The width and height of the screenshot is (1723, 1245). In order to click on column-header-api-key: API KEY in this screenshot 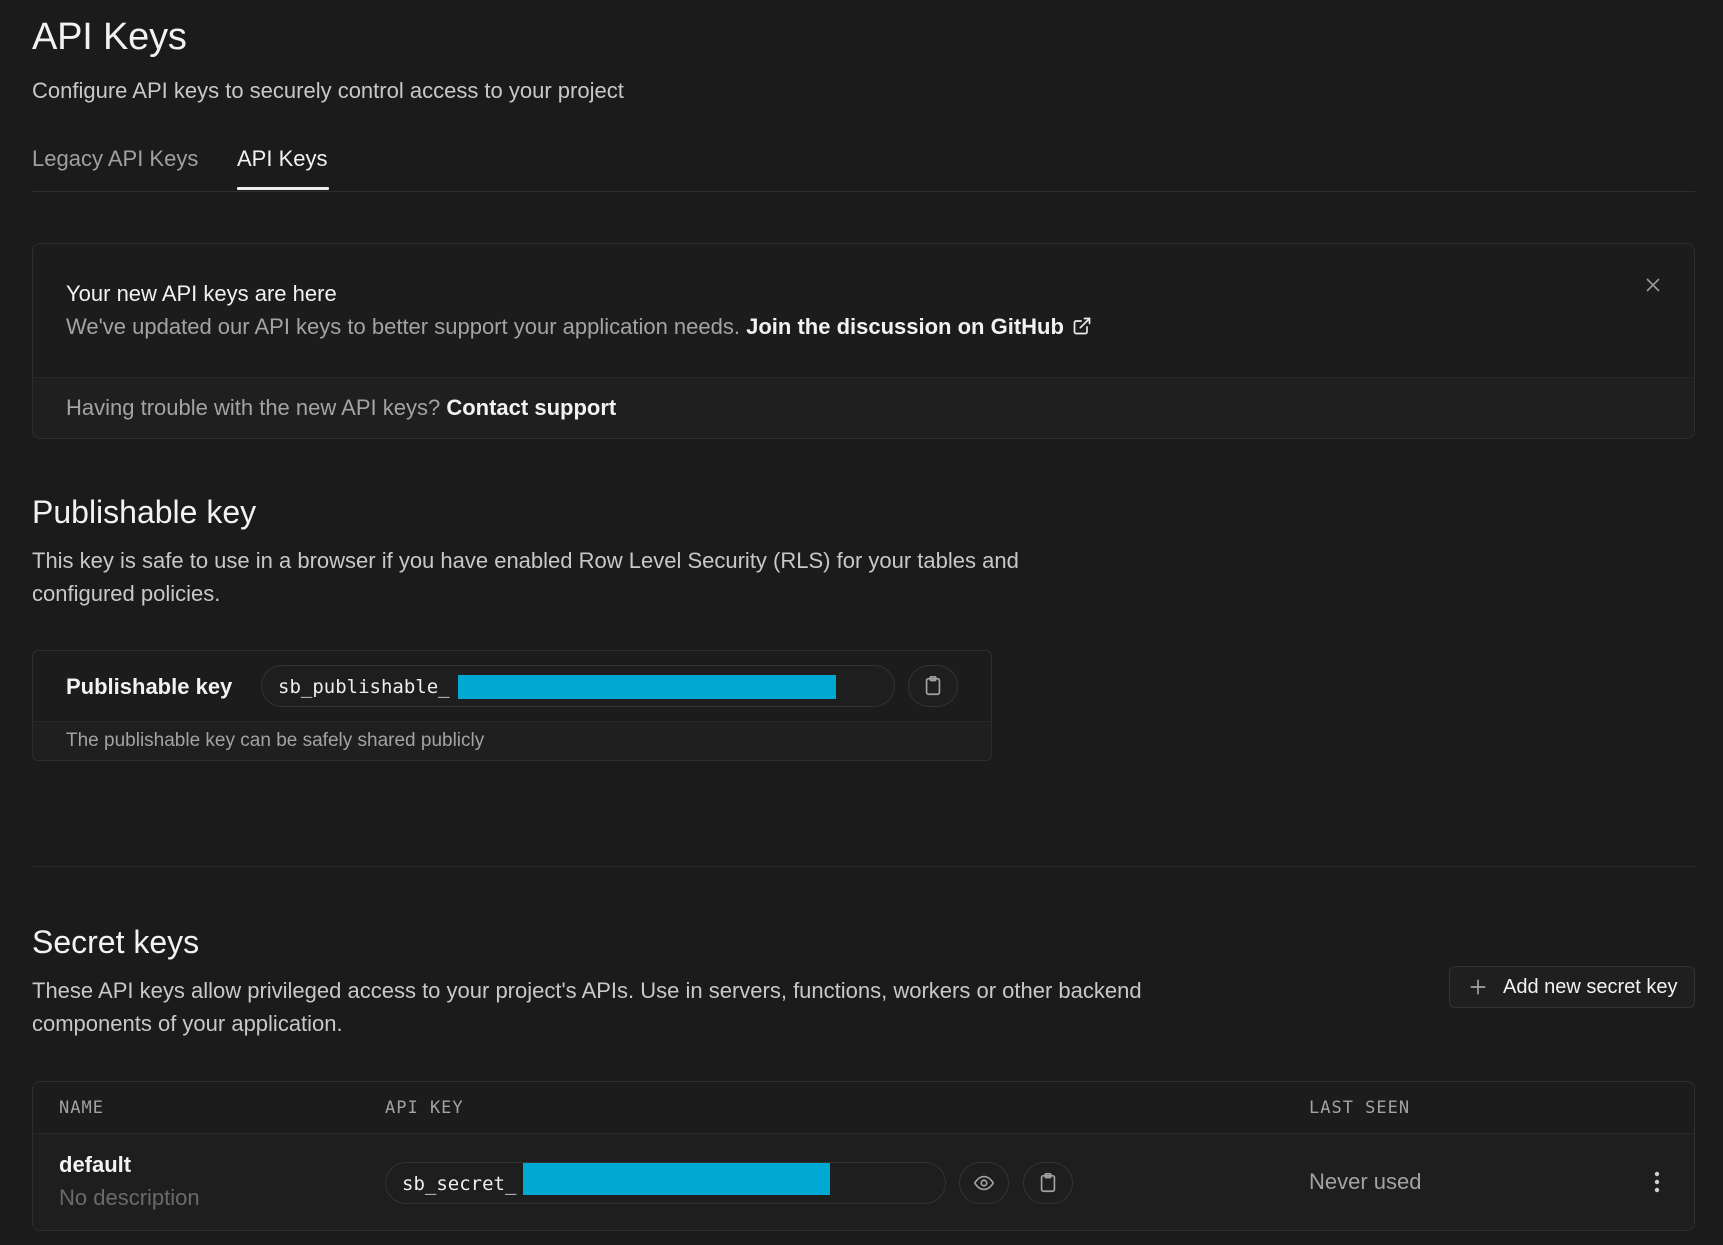, I will do `click(424, 1108)`.